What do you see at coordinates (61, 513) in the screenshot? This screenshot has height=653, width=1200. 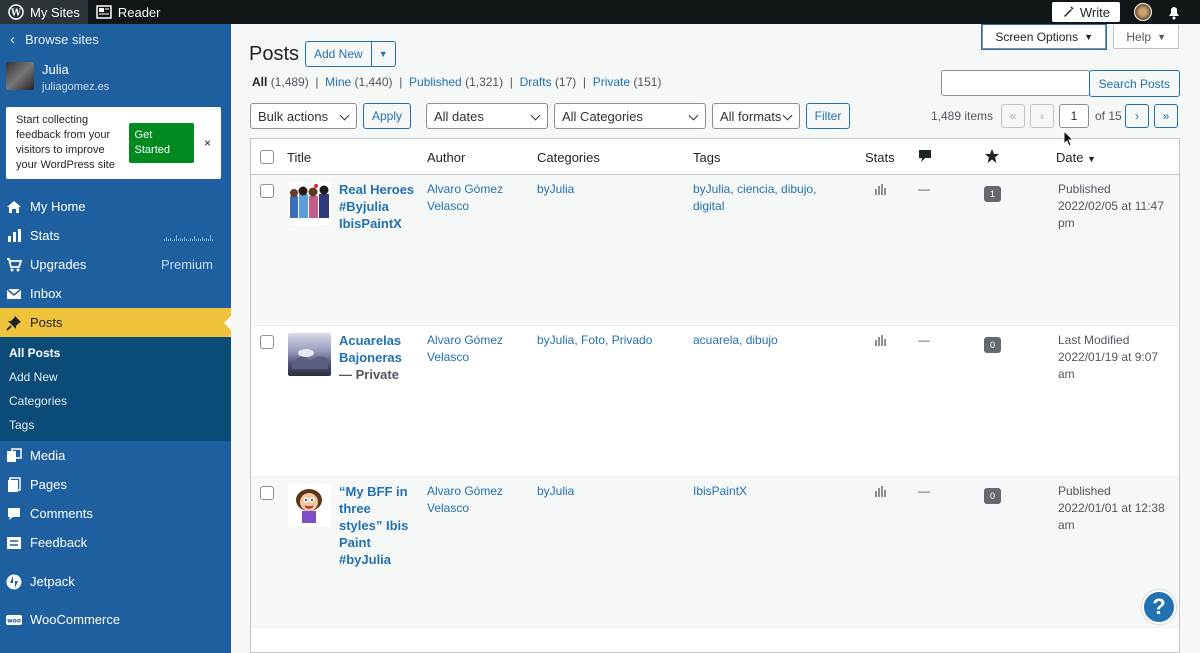 I see `sidebar-item-label: Comments` at bounding box center [61, 513].